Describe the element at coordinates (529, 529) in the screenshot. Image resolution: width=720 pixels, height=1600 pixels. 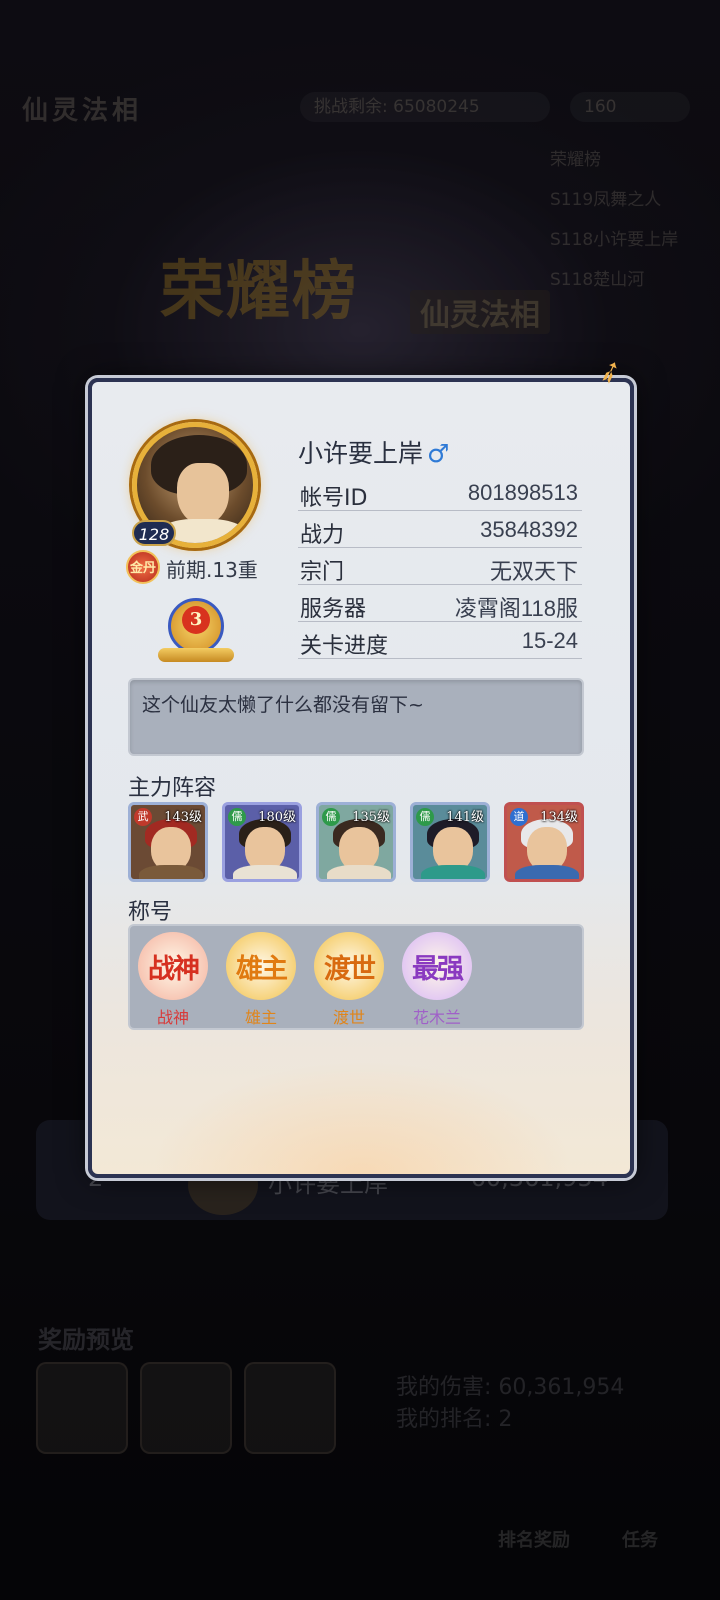
I see `info-value: 35848392` at that location.